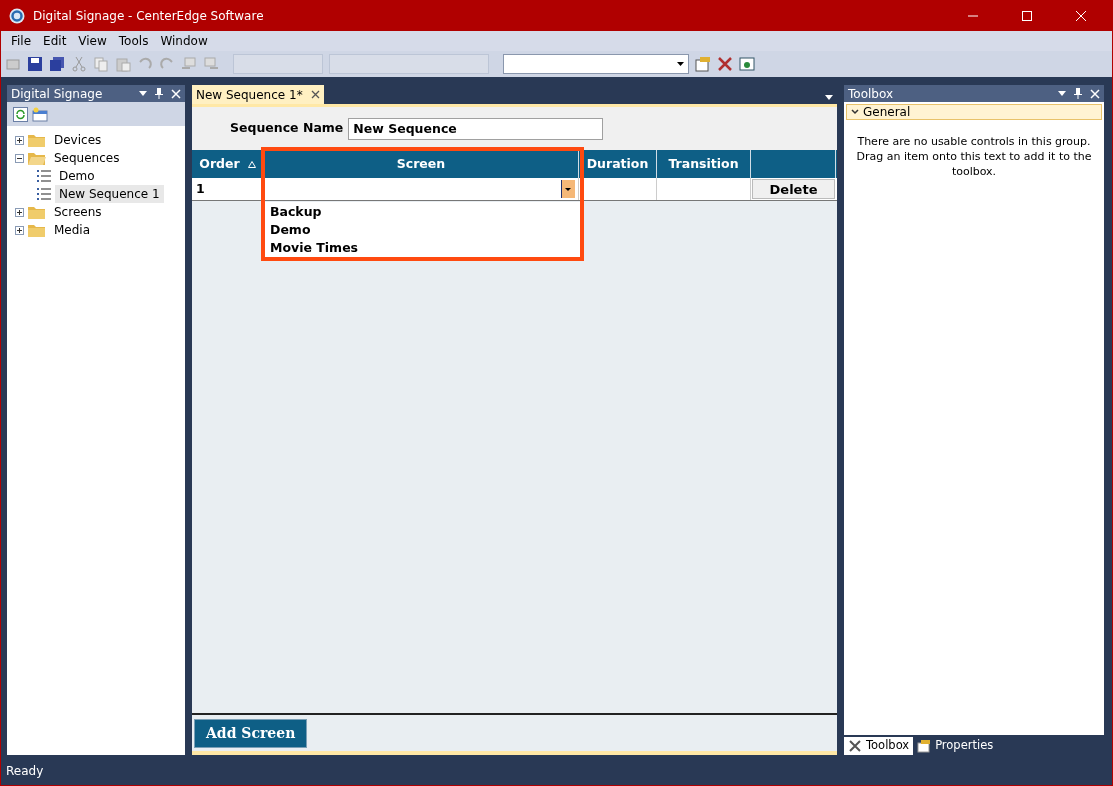 The height and width of the screenshot is (786, 1113). Describe the element at coordinates (55, 41) in the screenshot. I see `menu-item: Edit` at that location.